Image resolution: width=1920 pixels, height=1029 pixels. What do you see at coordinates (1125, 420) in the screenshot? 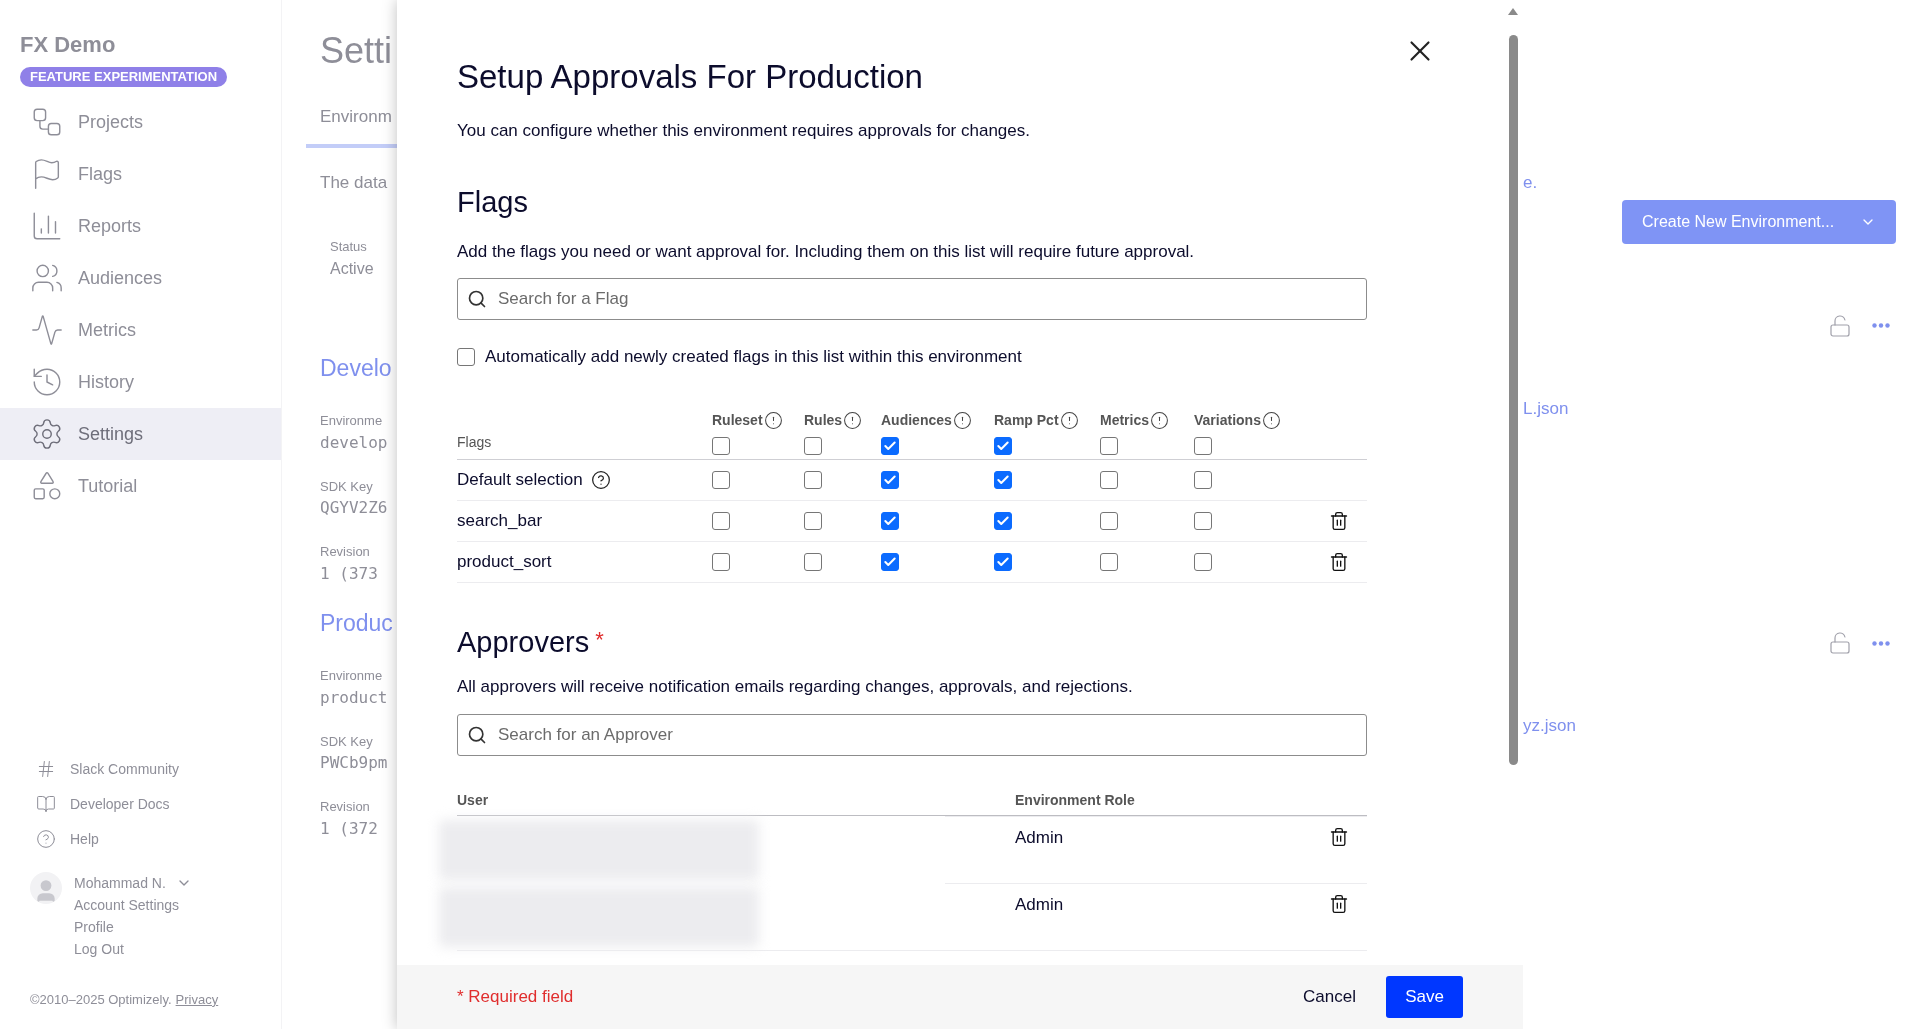
I see `column-header: Metrics` at bounding box center [1125, 420].